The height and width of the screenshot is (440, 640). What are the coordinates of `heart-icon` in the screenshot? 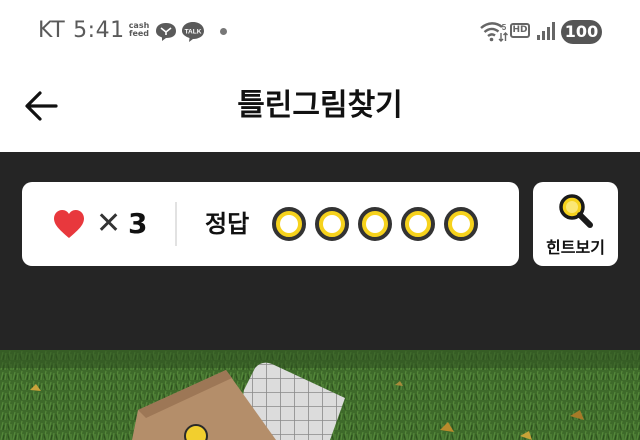 It's located at (69, 224).